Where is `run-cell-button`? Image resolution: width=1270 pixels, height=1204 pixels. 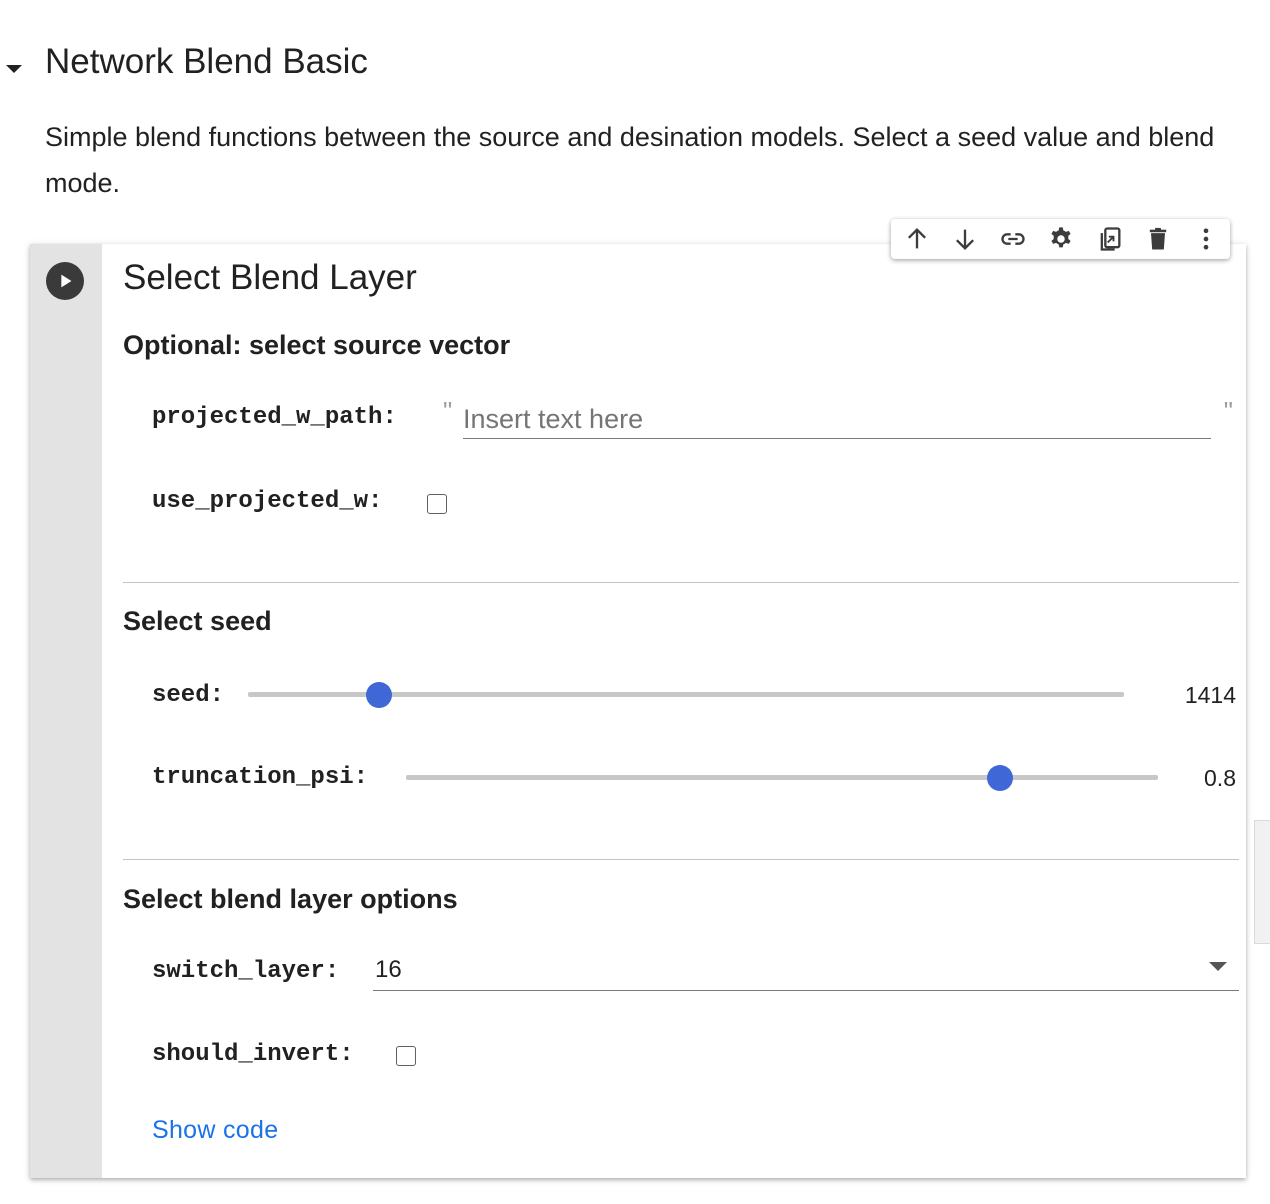
run-cell-button is located at coordinates (65, 281).